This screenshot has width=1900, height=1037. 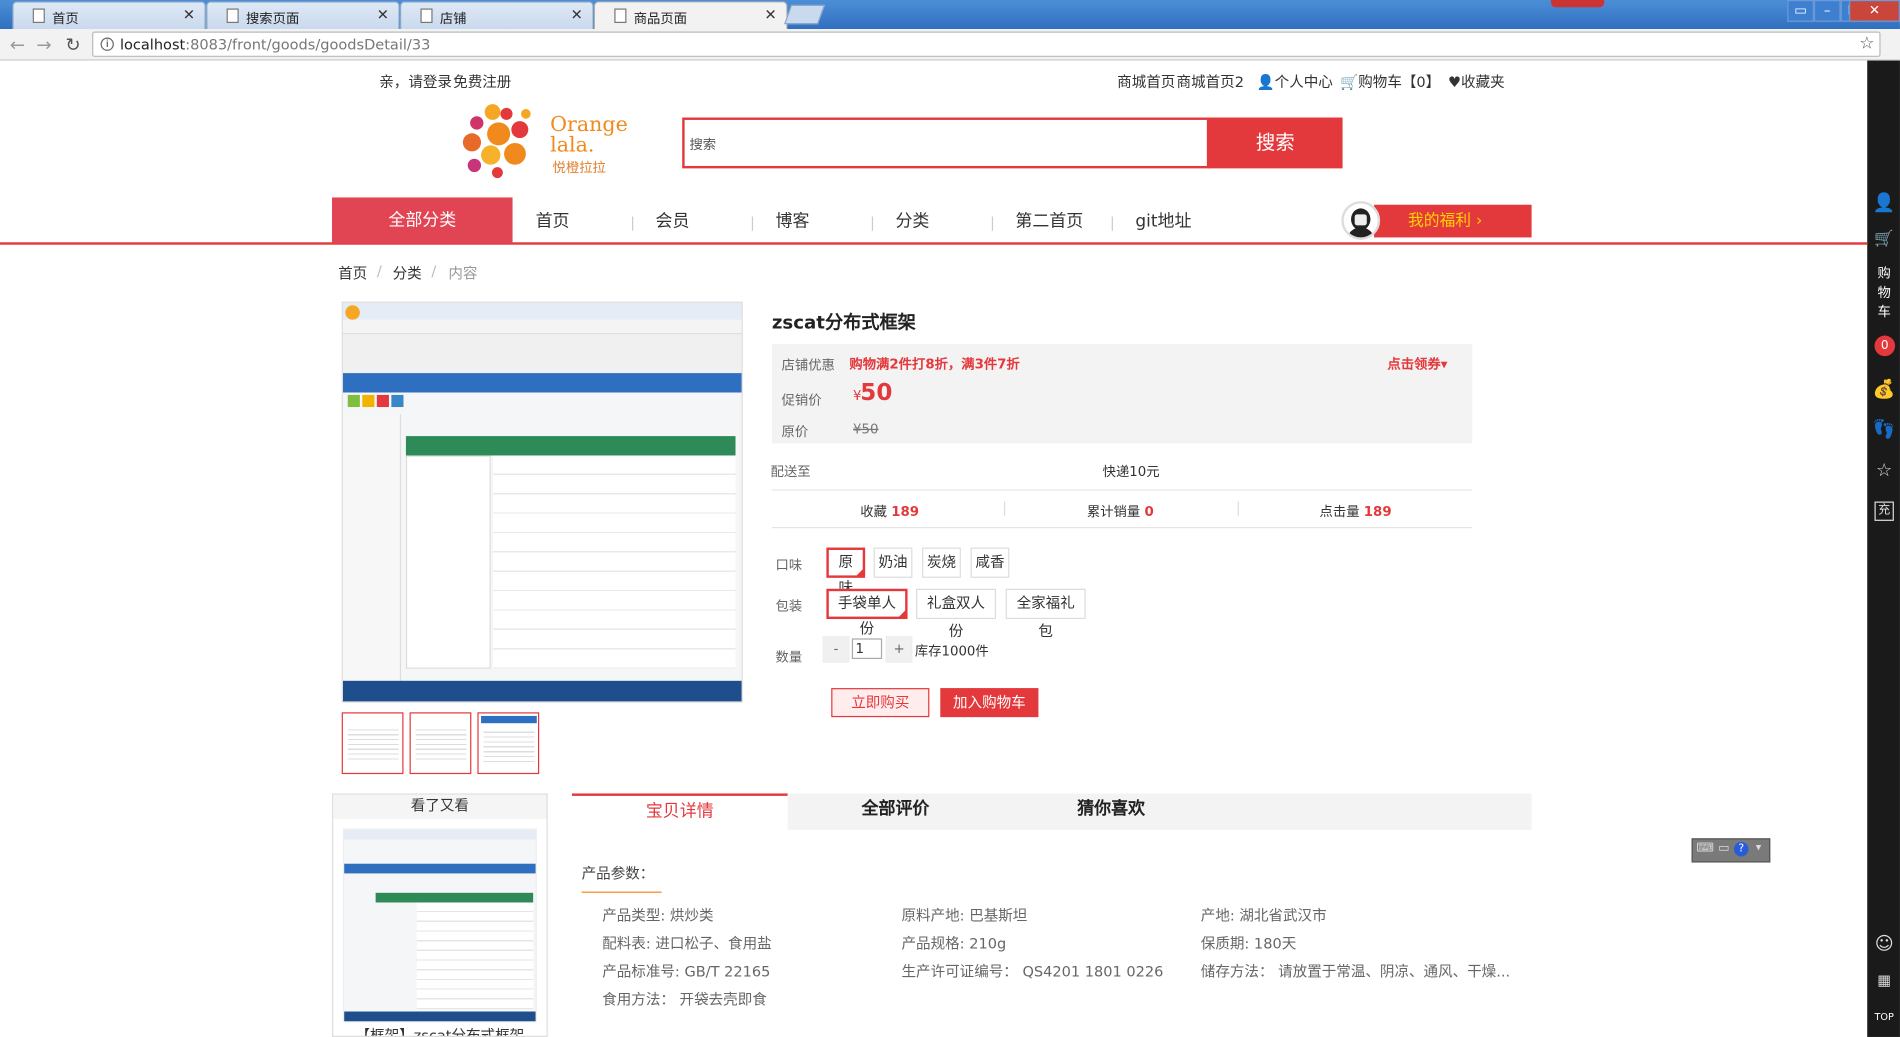 What do you see at coordinates (1049, 220) in the screenshot?
I see `nav-second-home: 第二首页` at bounding box center [1049, 220].